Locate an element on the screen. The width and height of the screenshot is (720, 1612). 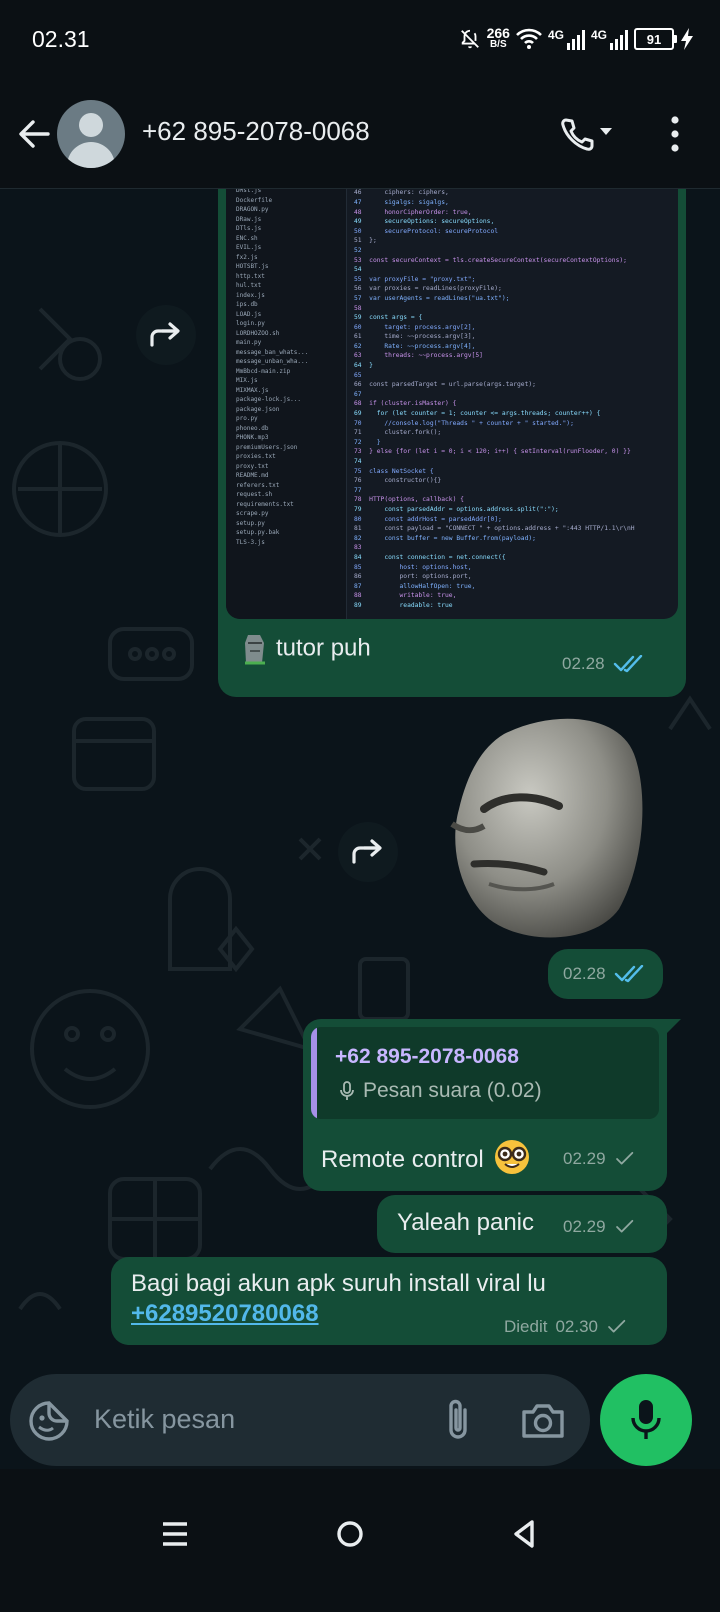
code-line: 74 is located at coordinates (358, 461).